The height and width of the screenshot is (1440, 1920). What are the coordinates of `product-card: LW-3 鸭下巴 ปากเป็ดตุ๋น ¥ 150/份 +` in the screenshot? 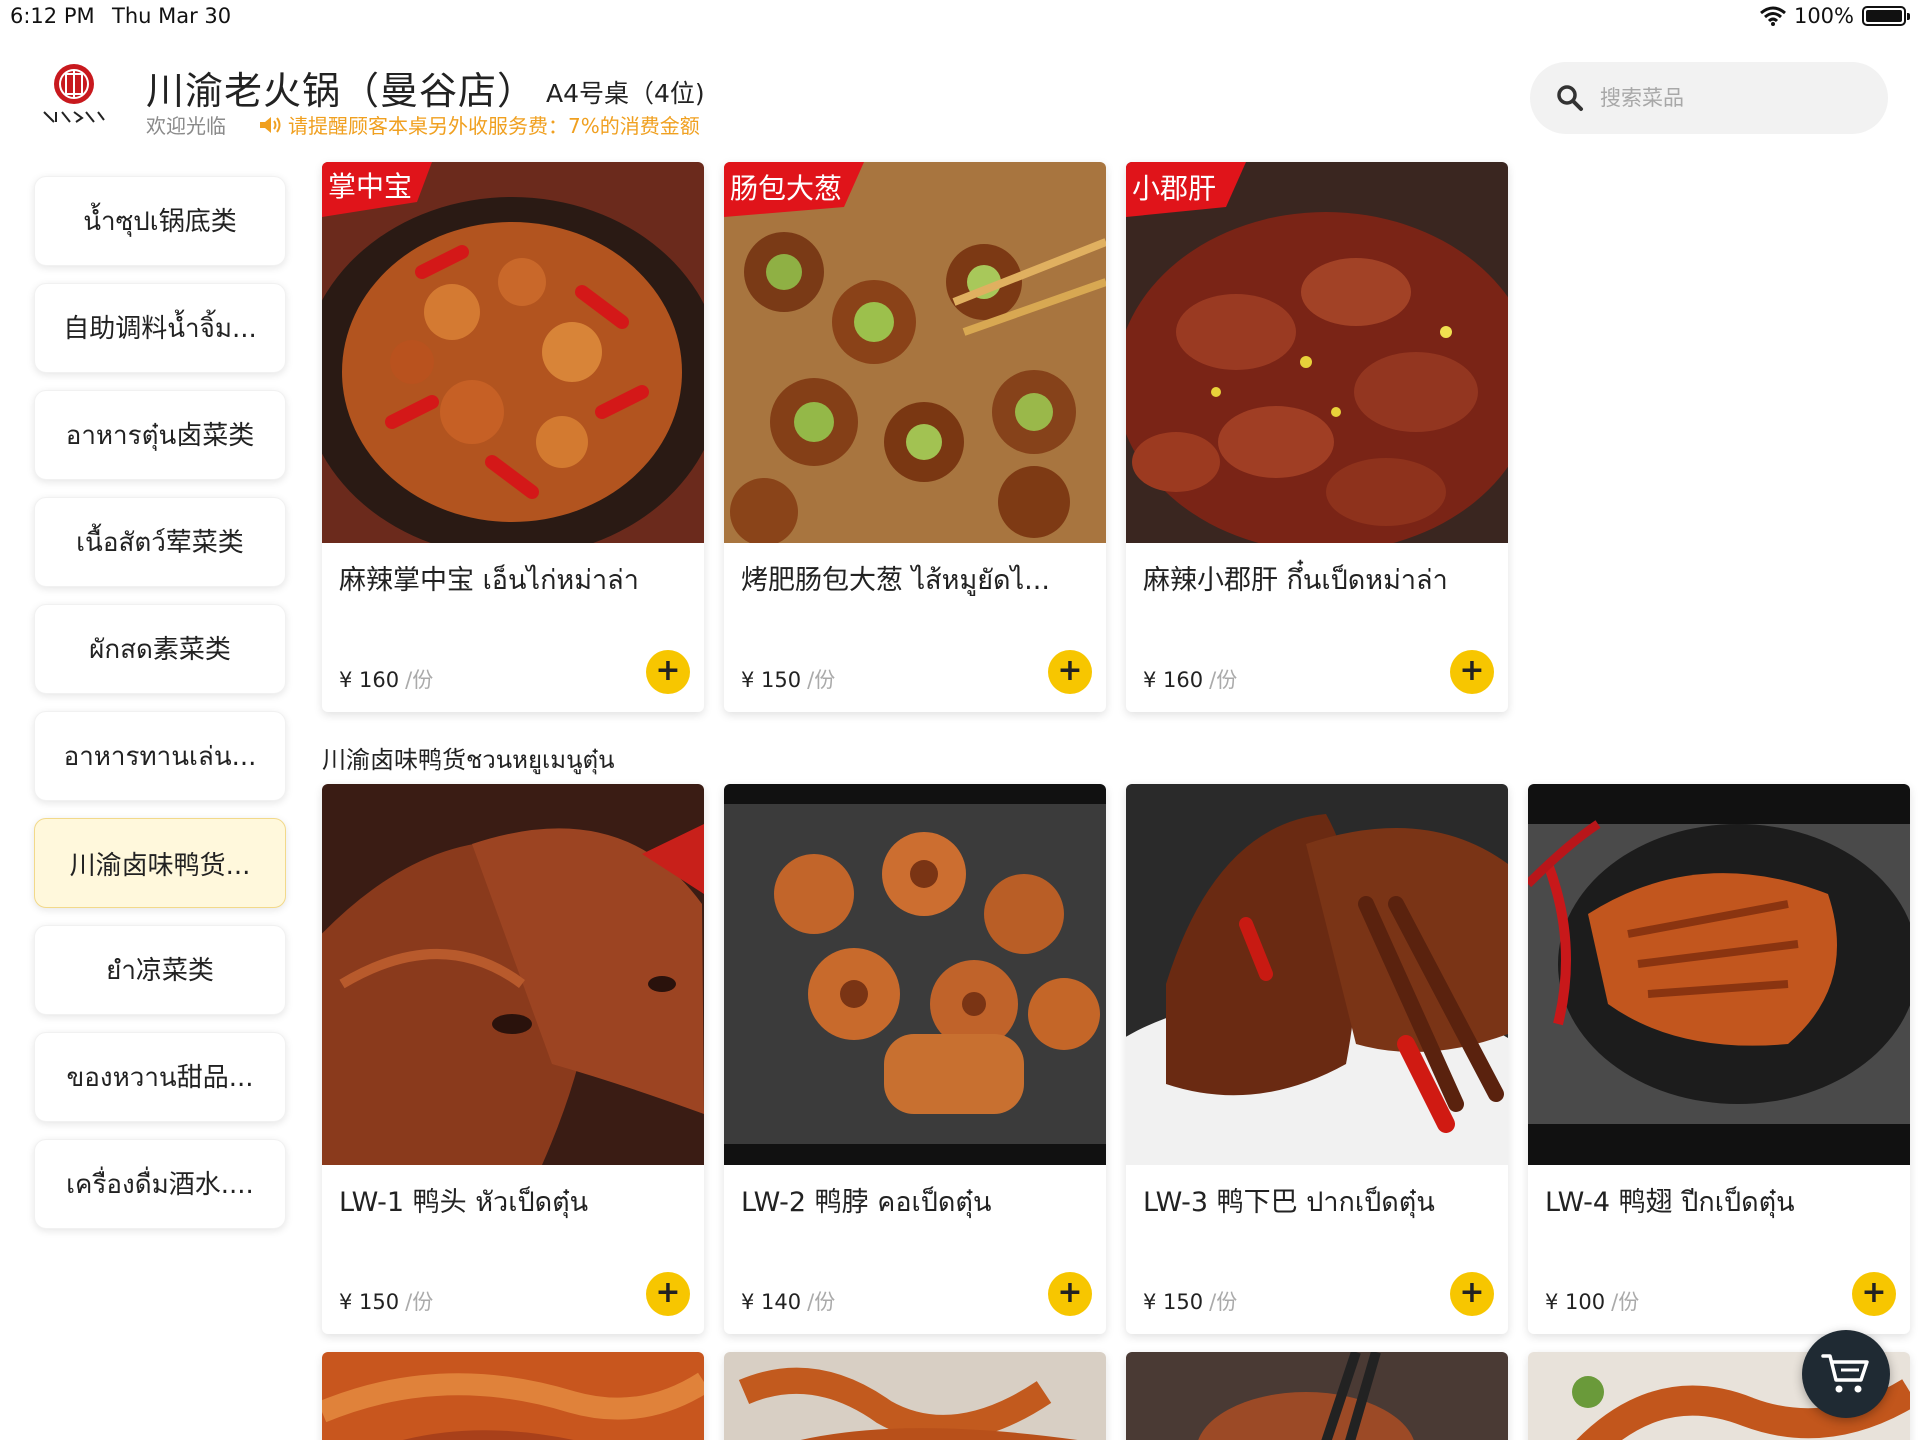 It's located at (1317, 1059).